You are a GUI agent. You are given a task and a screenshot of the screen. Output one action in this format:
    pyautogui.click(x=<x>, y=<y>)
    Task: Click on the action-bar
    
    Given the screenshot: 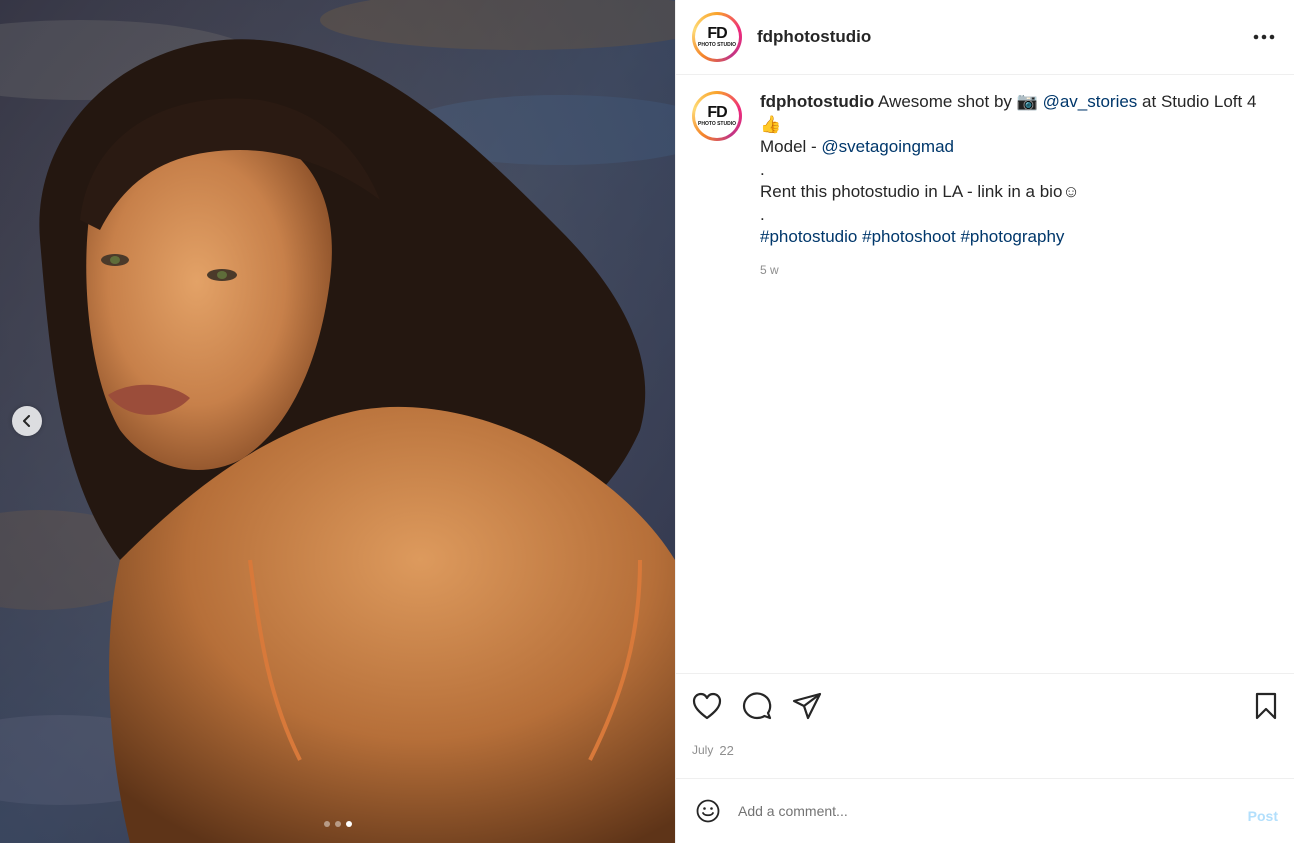 What is the action you would take?
    pyautogui.click(x=985, y=705)
    